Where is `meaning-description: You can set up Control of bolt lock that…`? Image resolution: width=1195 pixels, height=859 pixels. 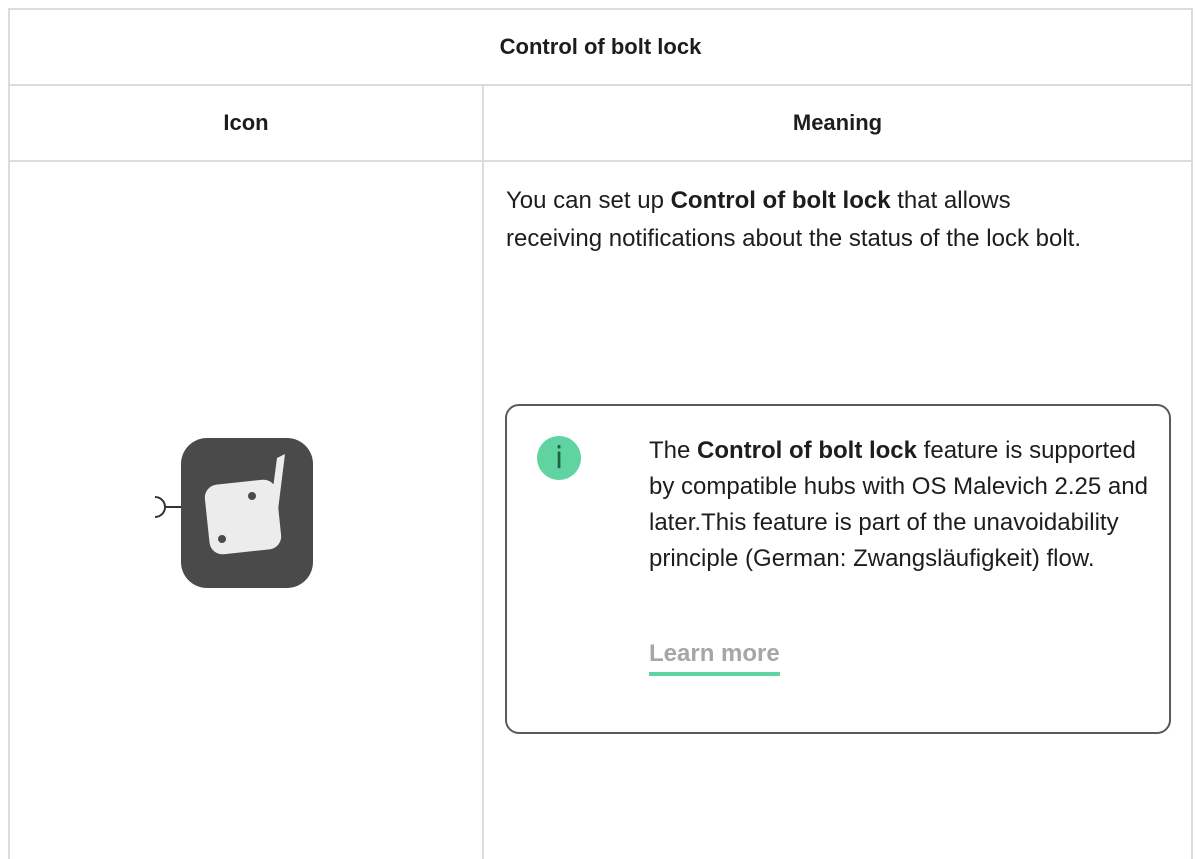
meaning-description: You can set up Control of bolt lock that… is located at coordinates (794, 219).